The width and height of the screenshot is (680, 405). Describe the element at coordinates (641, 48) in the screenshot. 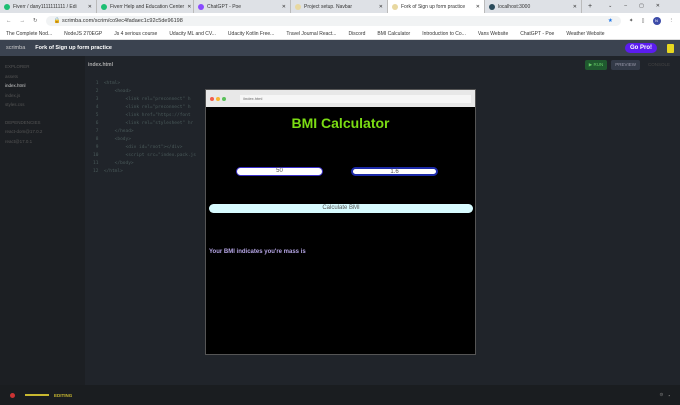

I see `go-pro-button: Go Pro!` at that location.